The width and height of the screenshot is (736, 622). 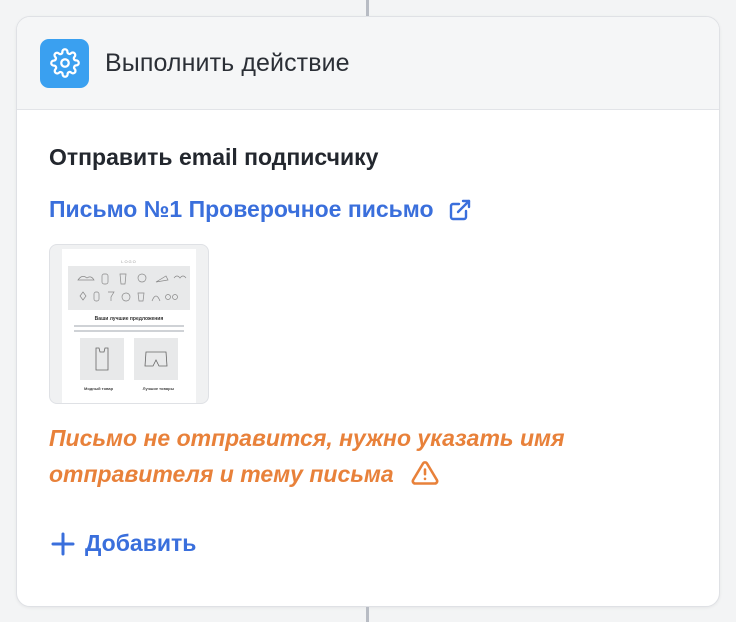 What do you see at coordinates (129, 359) in the screenshot?
I see `email-preview-products` at bounding box center [129, 359].